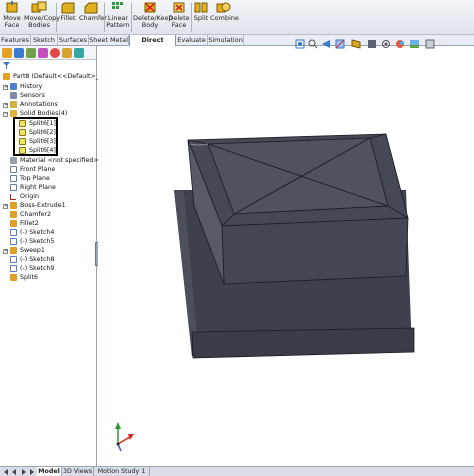 This screenshot has height=476, width=474. Describe the element at coordinates (31, 53) in the screenshot. I see `configuration-manager-icon` at that location.